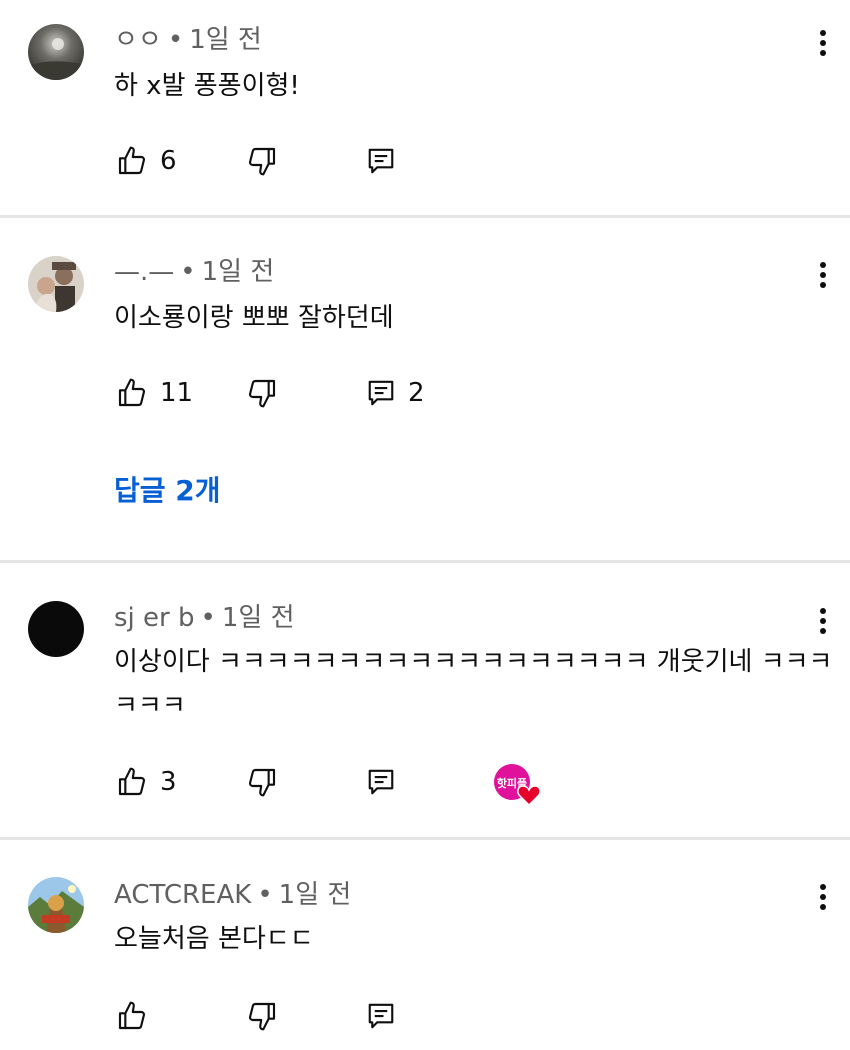 The width and height of the screenshot is (850, 1050). What do you see at coordinates (167, 491) in the screenshot?
I see `view-replies-link: 답글 2개` at bounding box center [167, 491].